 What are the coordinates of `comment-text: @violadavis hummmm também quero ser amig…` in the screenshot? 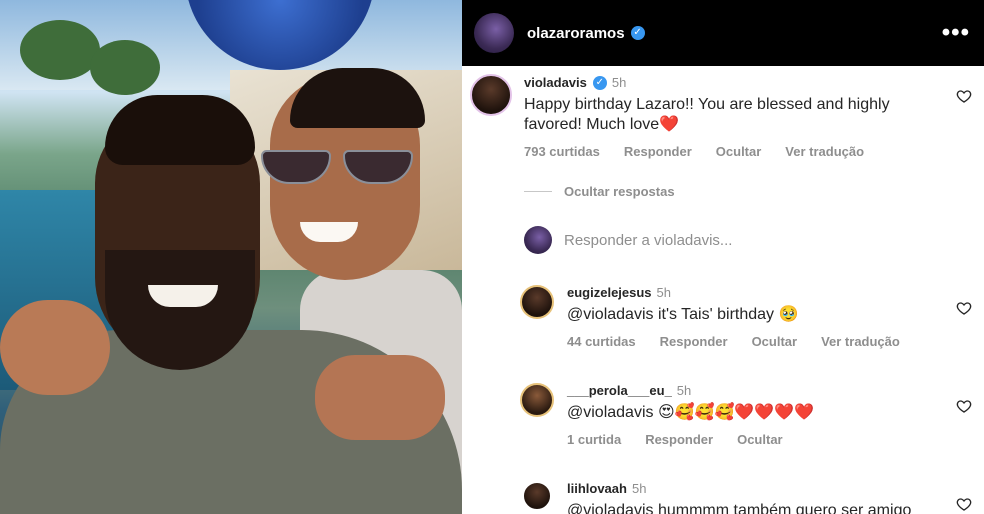 It's located at (739, 508).